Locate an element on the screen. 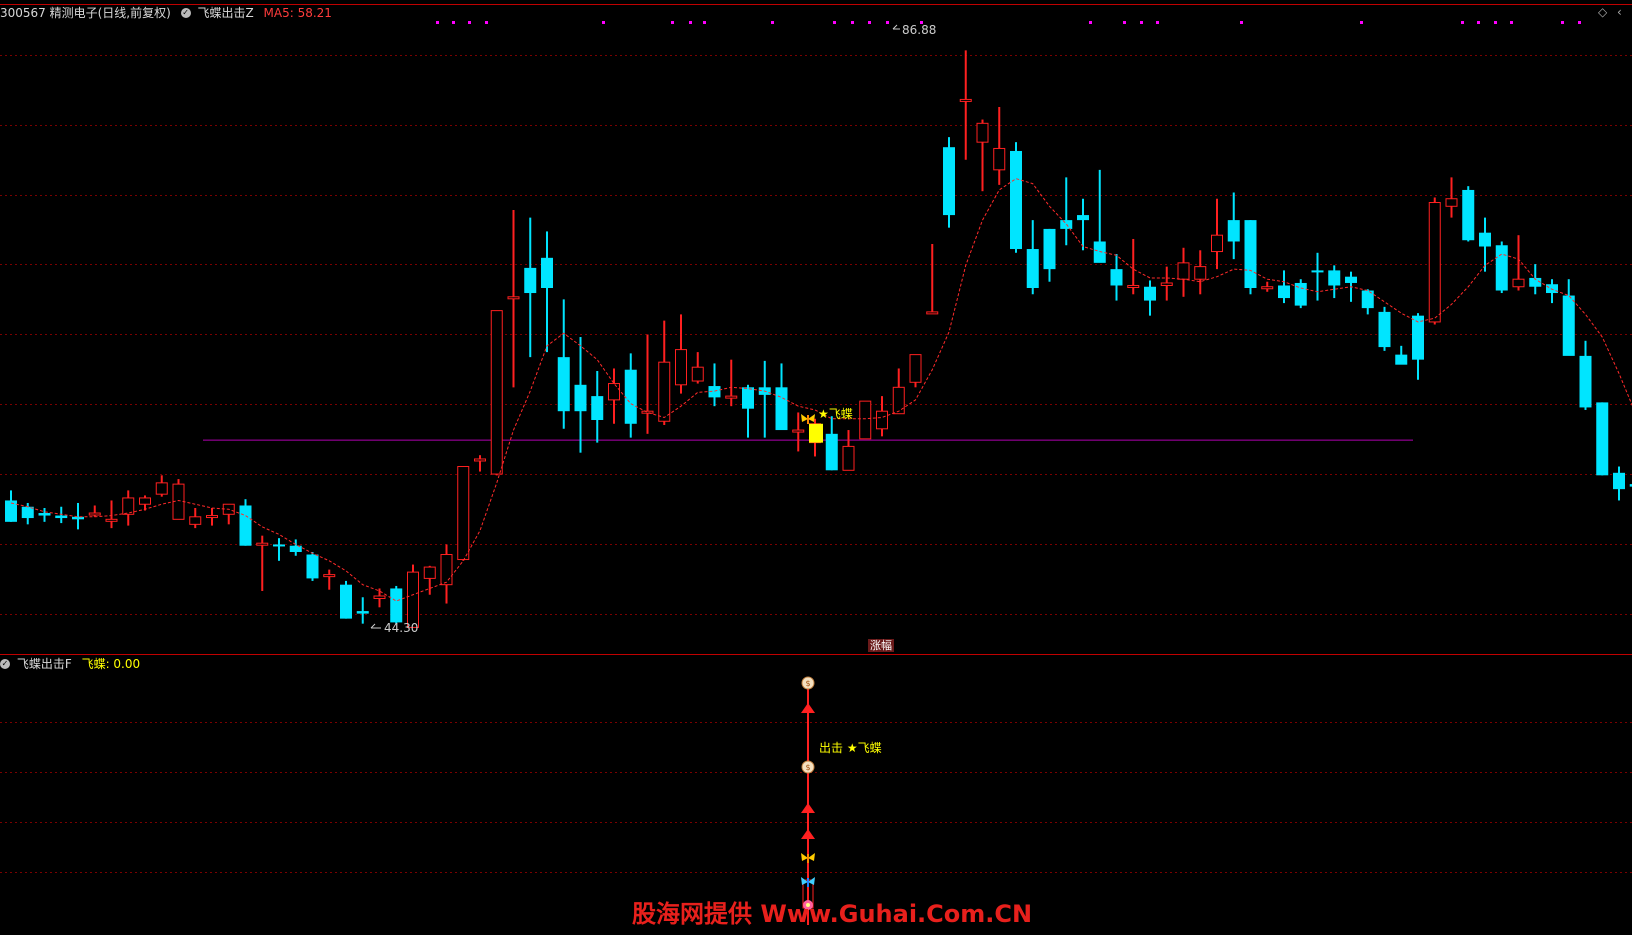  date-tag: 涨幅 is located at coordinates (881, 645).